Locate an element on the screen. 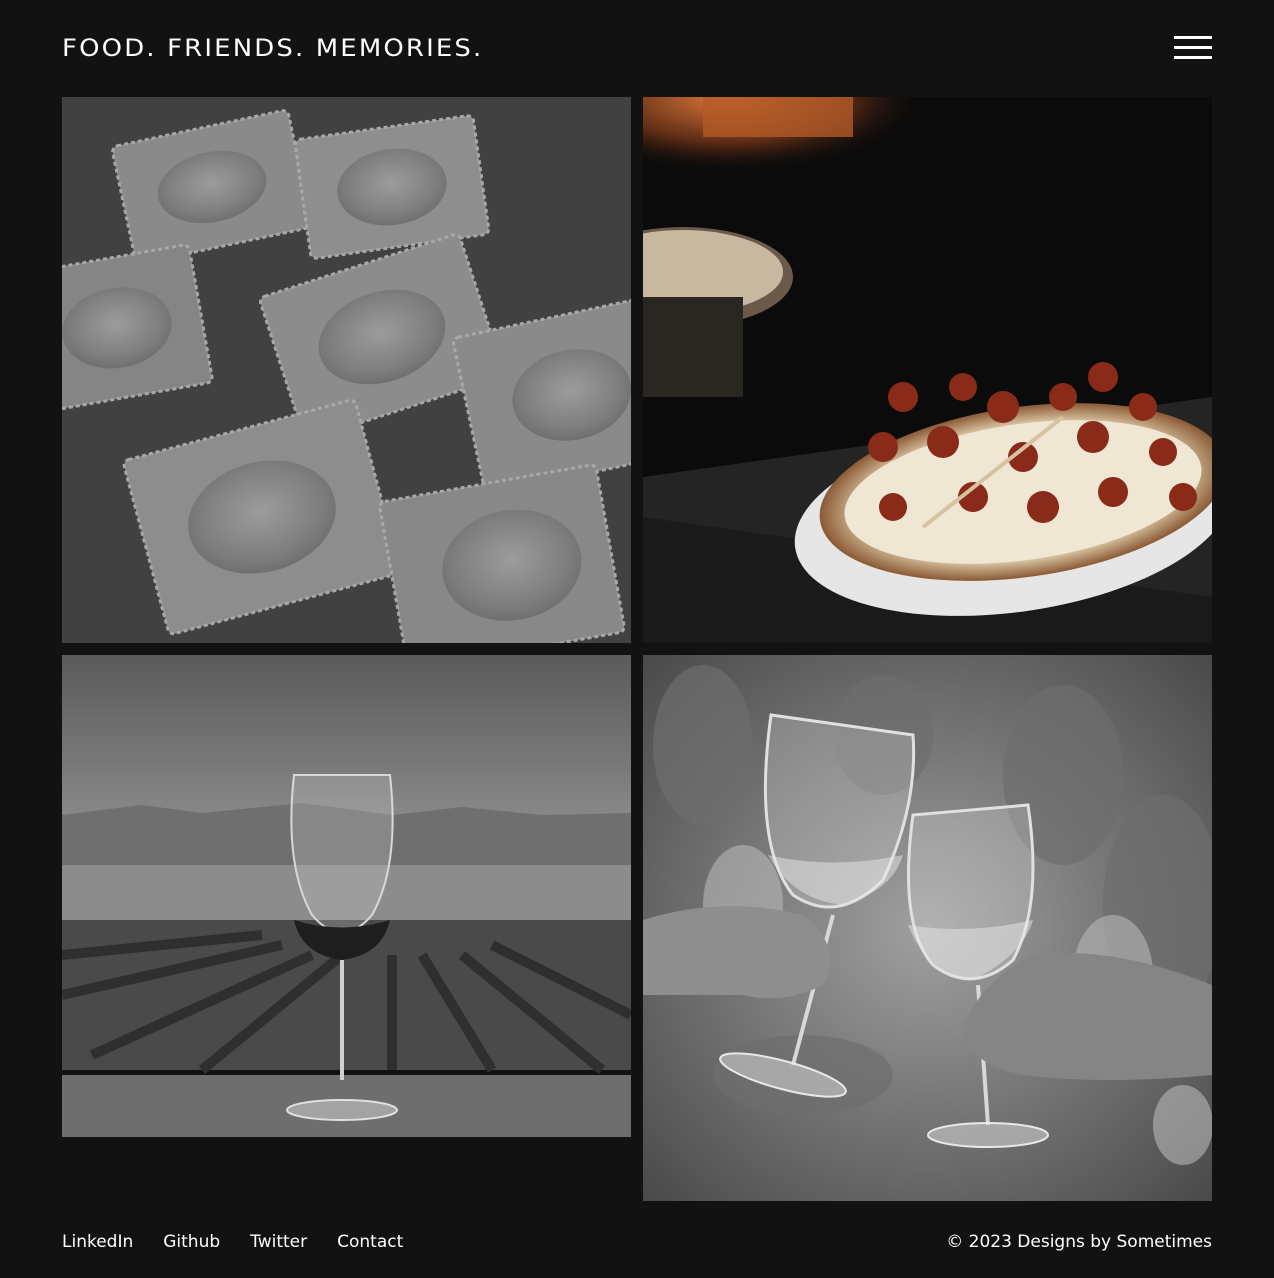  site-header: FOOD. FRIENDS. MEMORIES. is located at coordinates (637, 48).